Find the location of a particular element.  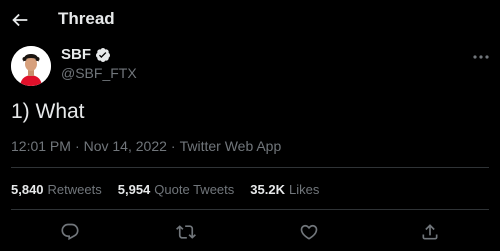

reply-icon is located at coordinates (70, 232).